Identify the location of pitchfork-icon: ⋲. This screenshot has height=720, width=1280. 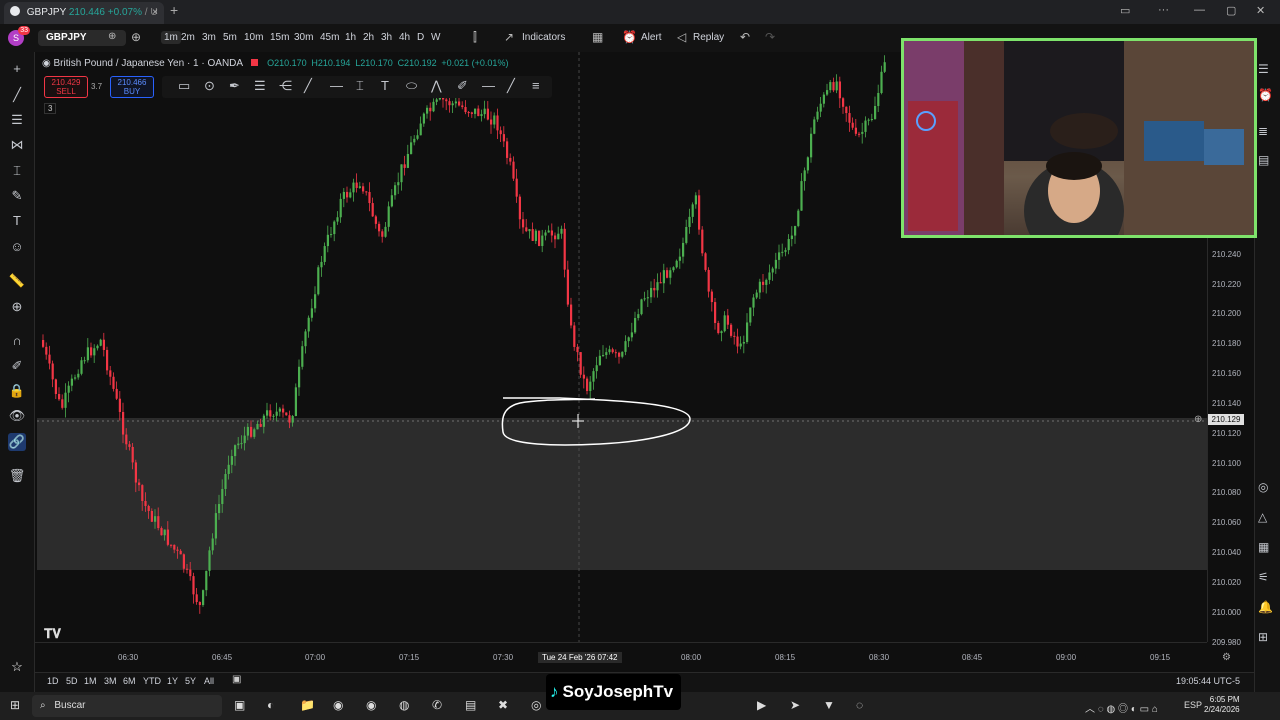
(285, 86).